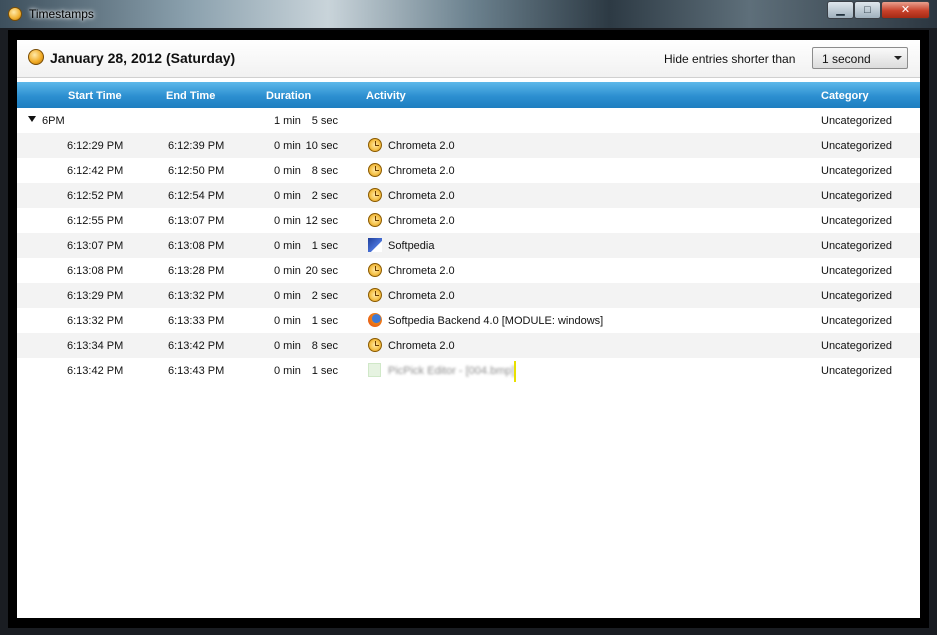  Describe the element at coordinates (374, 370) in the screenshot. I see `picpick-icon` at that location.